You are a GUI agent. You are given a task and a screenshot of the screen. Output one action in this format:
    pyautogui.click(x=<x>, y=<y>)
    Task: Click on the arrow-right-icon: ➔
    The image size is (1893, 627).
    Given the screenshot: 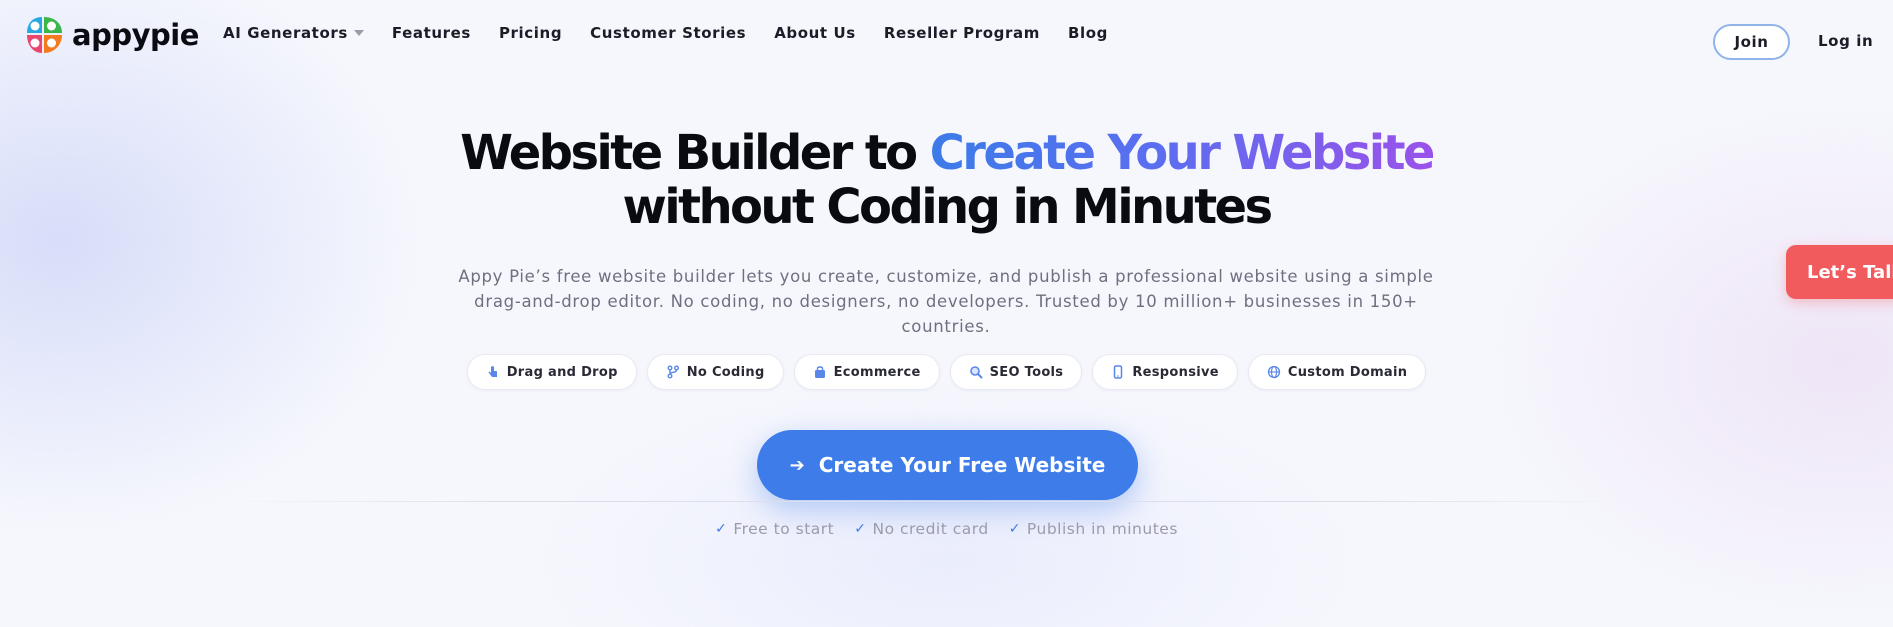 What is the action you would take?
    pyautogui.click(x=797, y=465)
    